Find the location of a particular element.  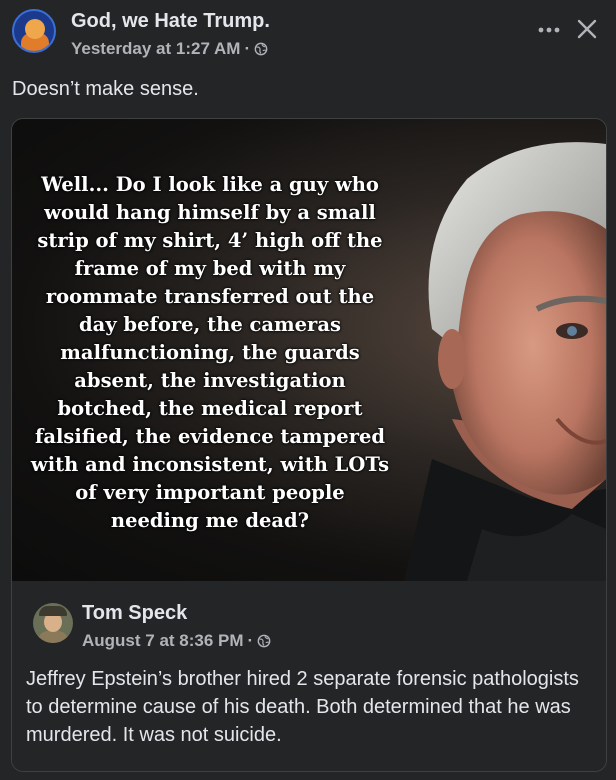

more-dots-icon is located at coordinates (549, 30).